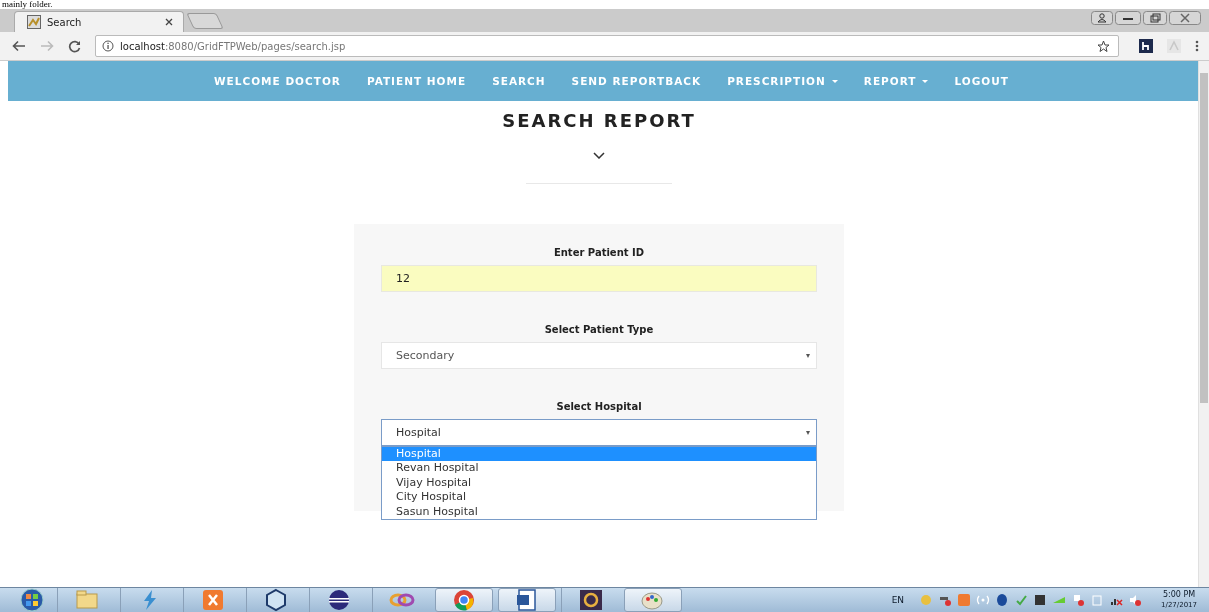 The image size is (1209, 612). What do you see at coordinates (86, 600) in the screenshot?
I see `folder-icon` at bounding box center [86, 600].